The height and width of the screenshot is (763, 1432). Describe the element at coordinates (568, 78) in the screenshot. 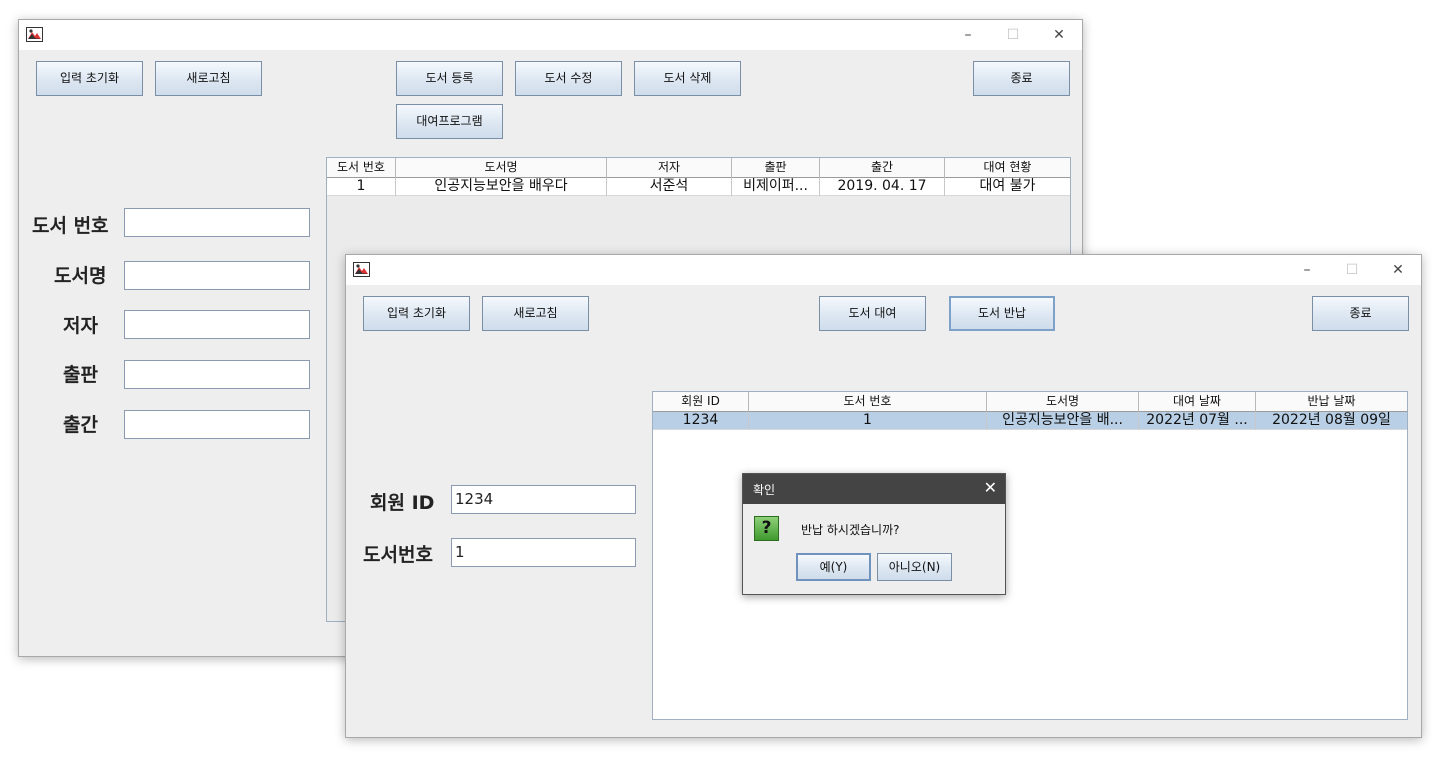

I see `modify-book-button: 도서 수정` at that location.